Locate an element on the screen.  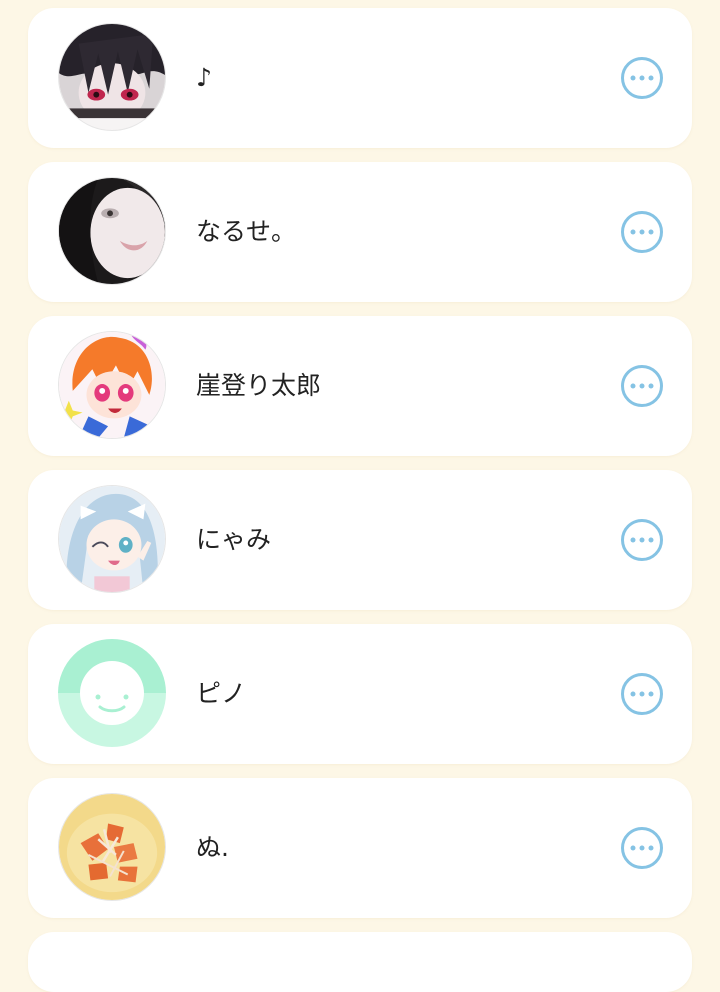
dark-haired-character-avatar-icon is located at coordinates (112, 77).